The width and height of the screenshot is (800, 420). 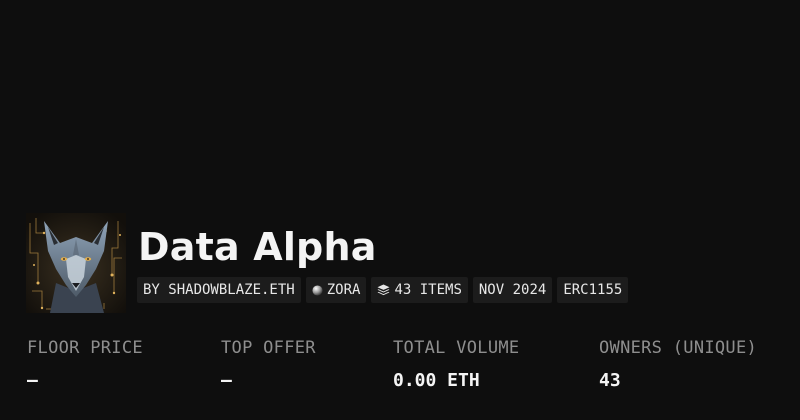 I want to click on total-volume-value: 0.00 ETH, so click(x=436, y=380).